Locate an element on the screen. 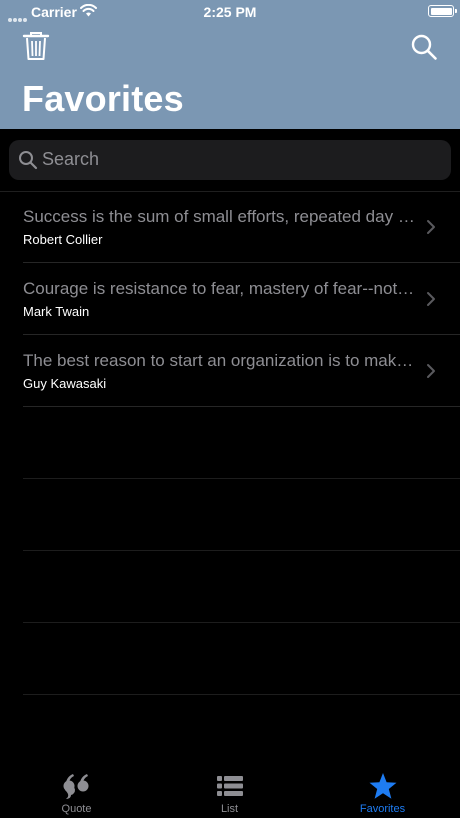  search-icon is located at coordinates (424, 47).